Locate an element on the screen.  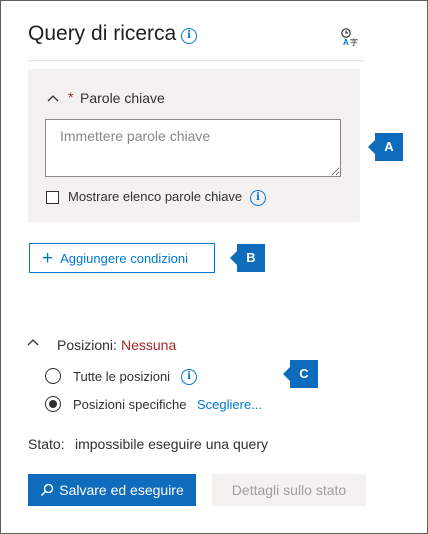
status-label: Stato: is located at coordinates (46, 444).